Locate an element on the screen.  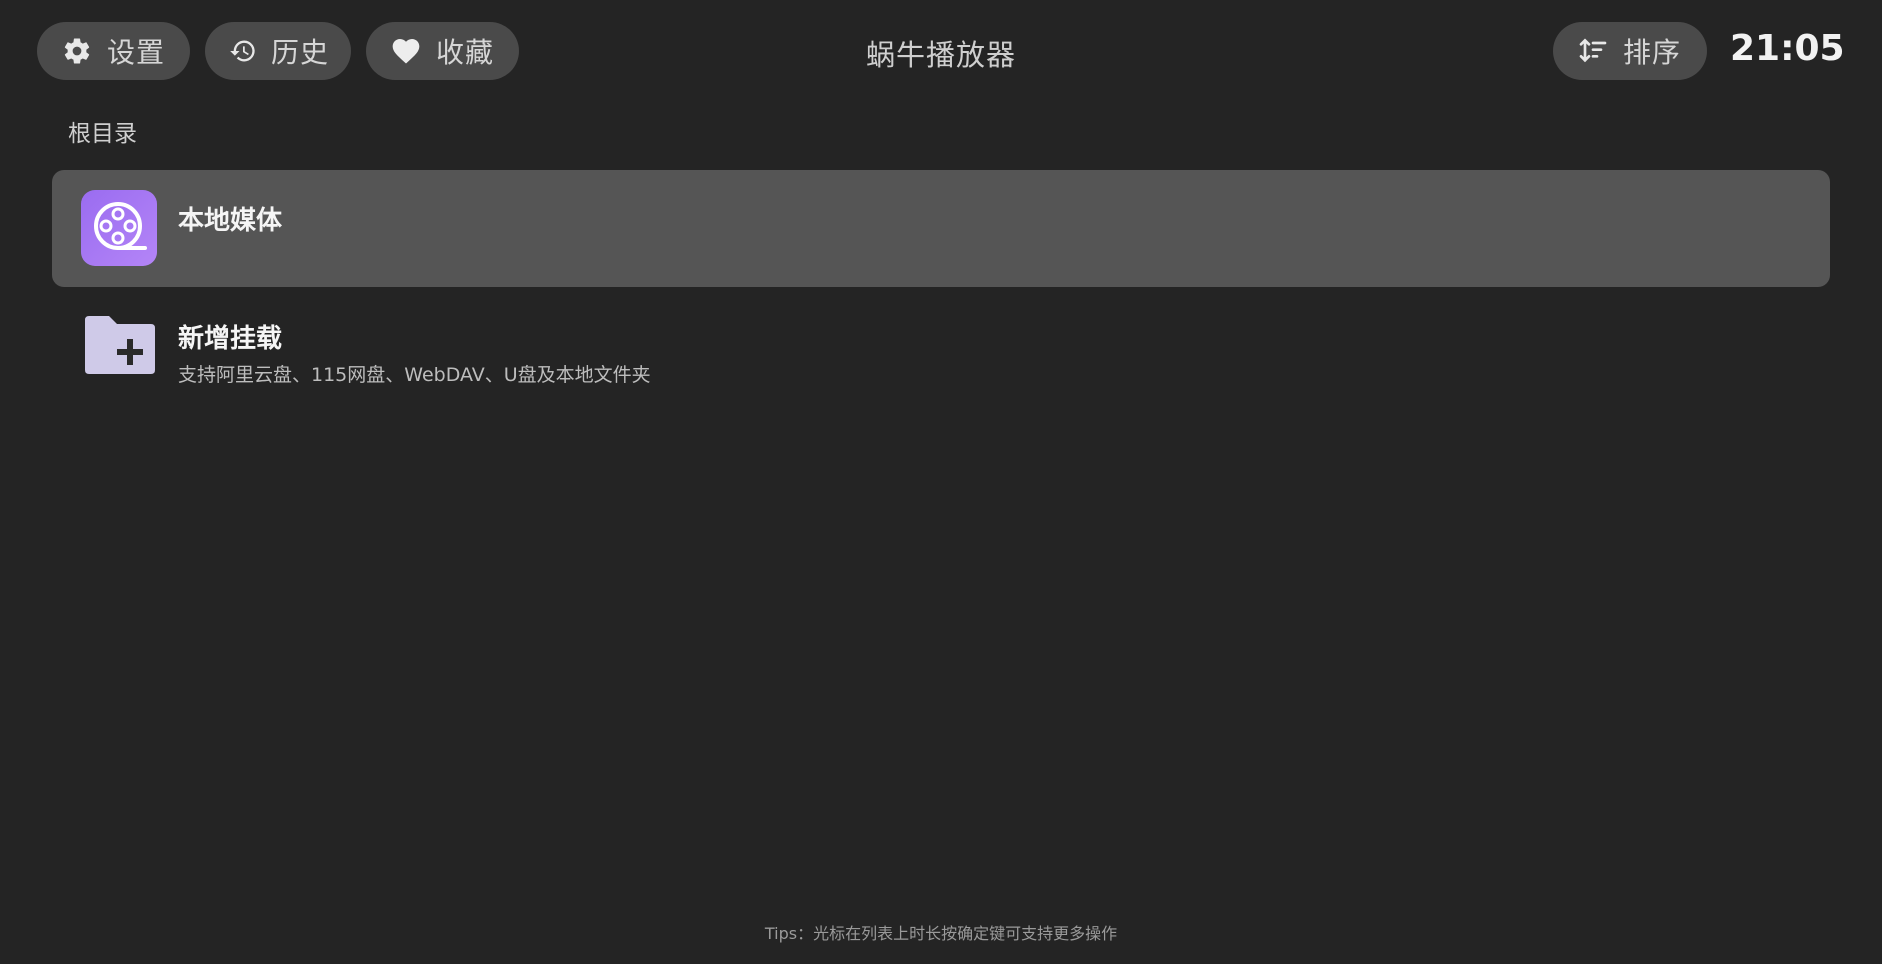
breadcrumb: 根目录 is located at coordinates (102, 134).